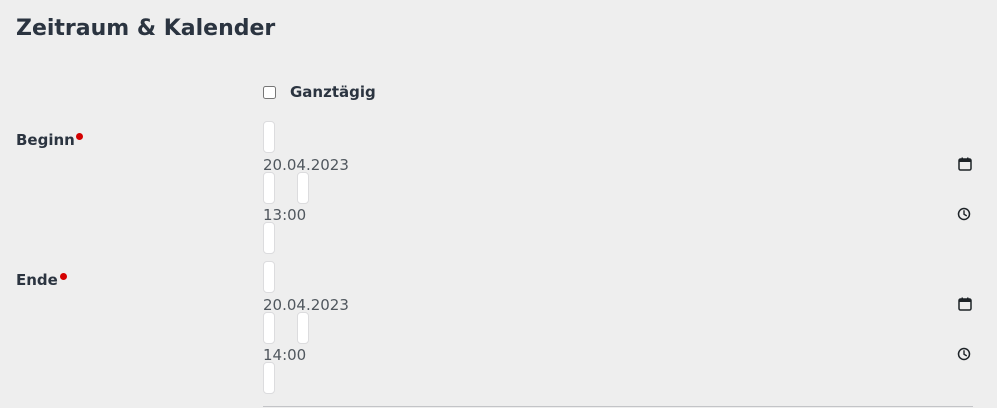 The width and height of the screenshot is (997, 408). Describe the element at coordinates (303, 188) in the screenshot. I see `start-time-minutes-segment` at that location.